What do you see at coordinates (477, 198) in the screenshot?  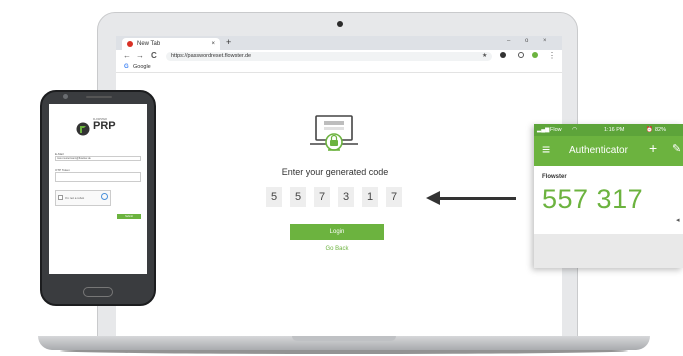 I see `arrow-shaft` at bounding box center [477, 198].